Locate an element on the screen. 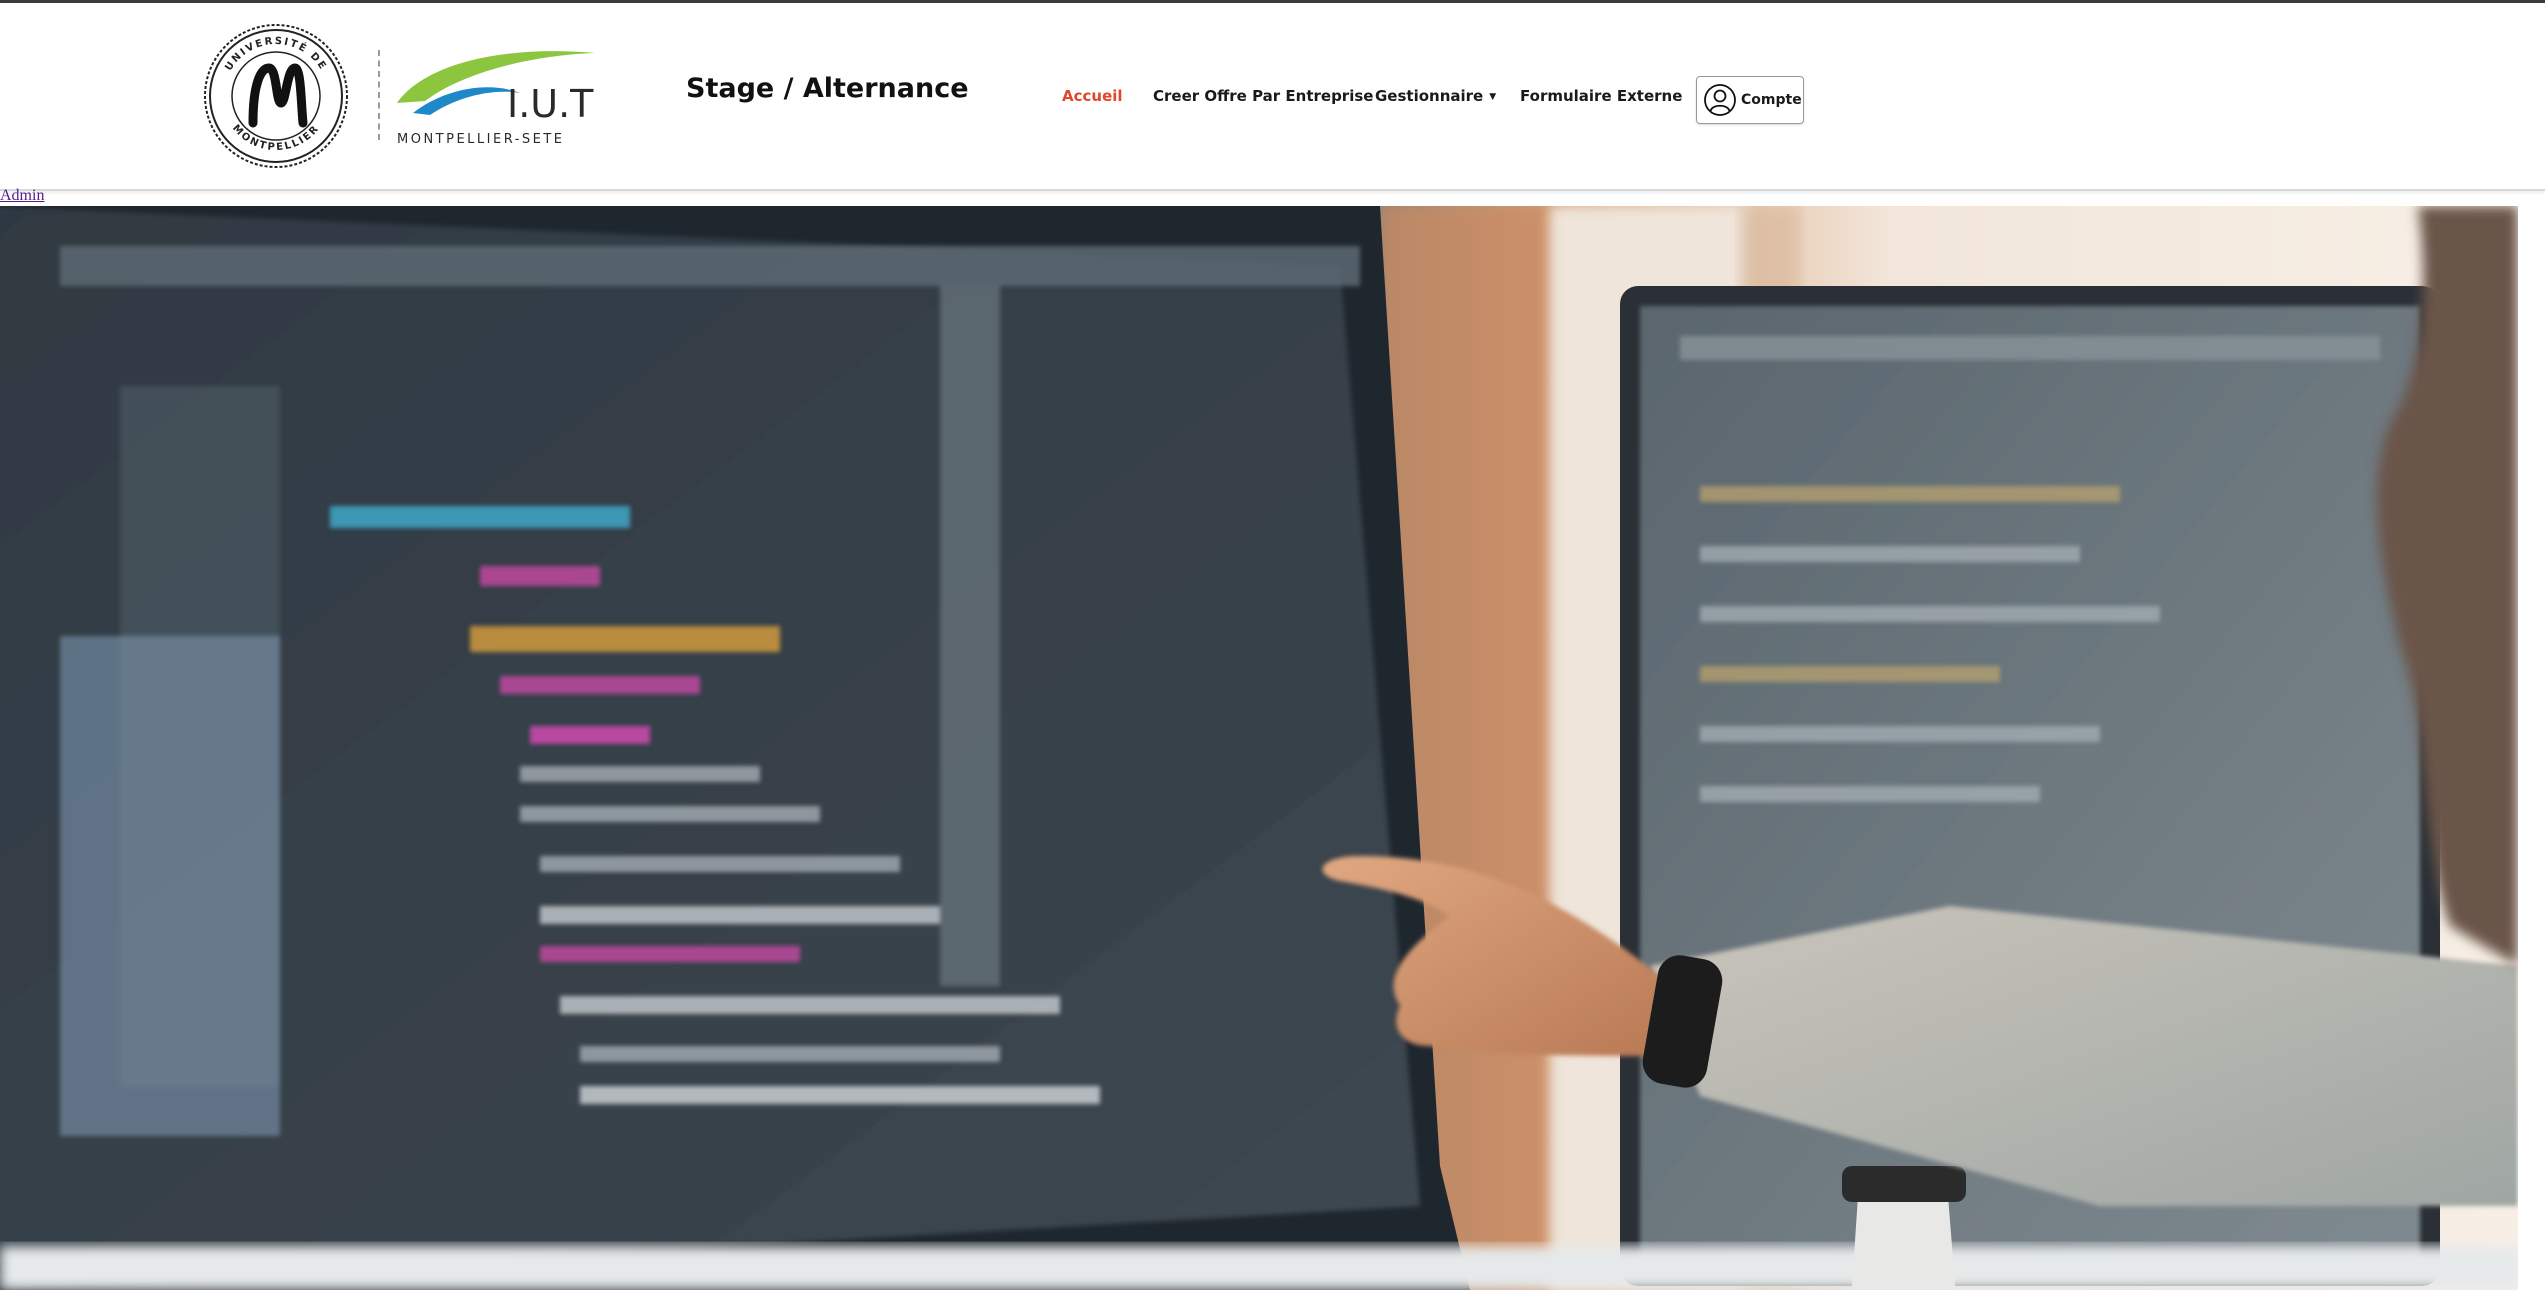 The height and width of the screenshot is (1290, 2545). account-button: Compte is located at coordinates (1750, 100).